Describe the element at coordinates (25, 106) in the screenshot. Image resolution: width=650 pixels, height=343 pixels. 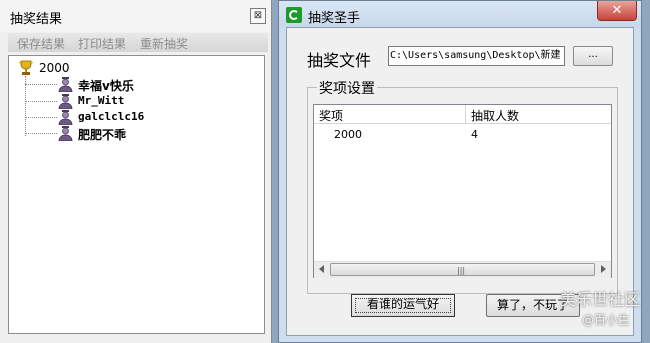
I see `tree-connector` at that location.